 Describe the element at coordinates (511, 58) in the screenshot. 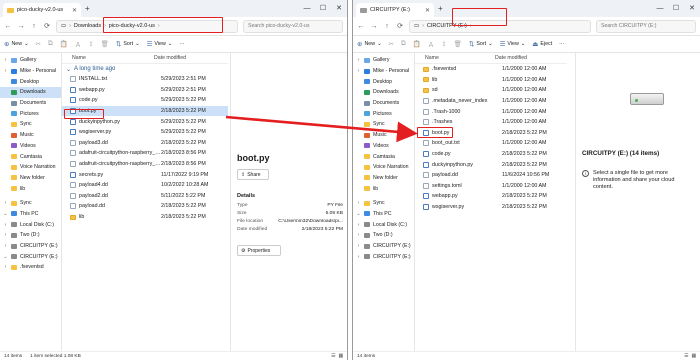

I see `date-column-header: Date modified` at that location.